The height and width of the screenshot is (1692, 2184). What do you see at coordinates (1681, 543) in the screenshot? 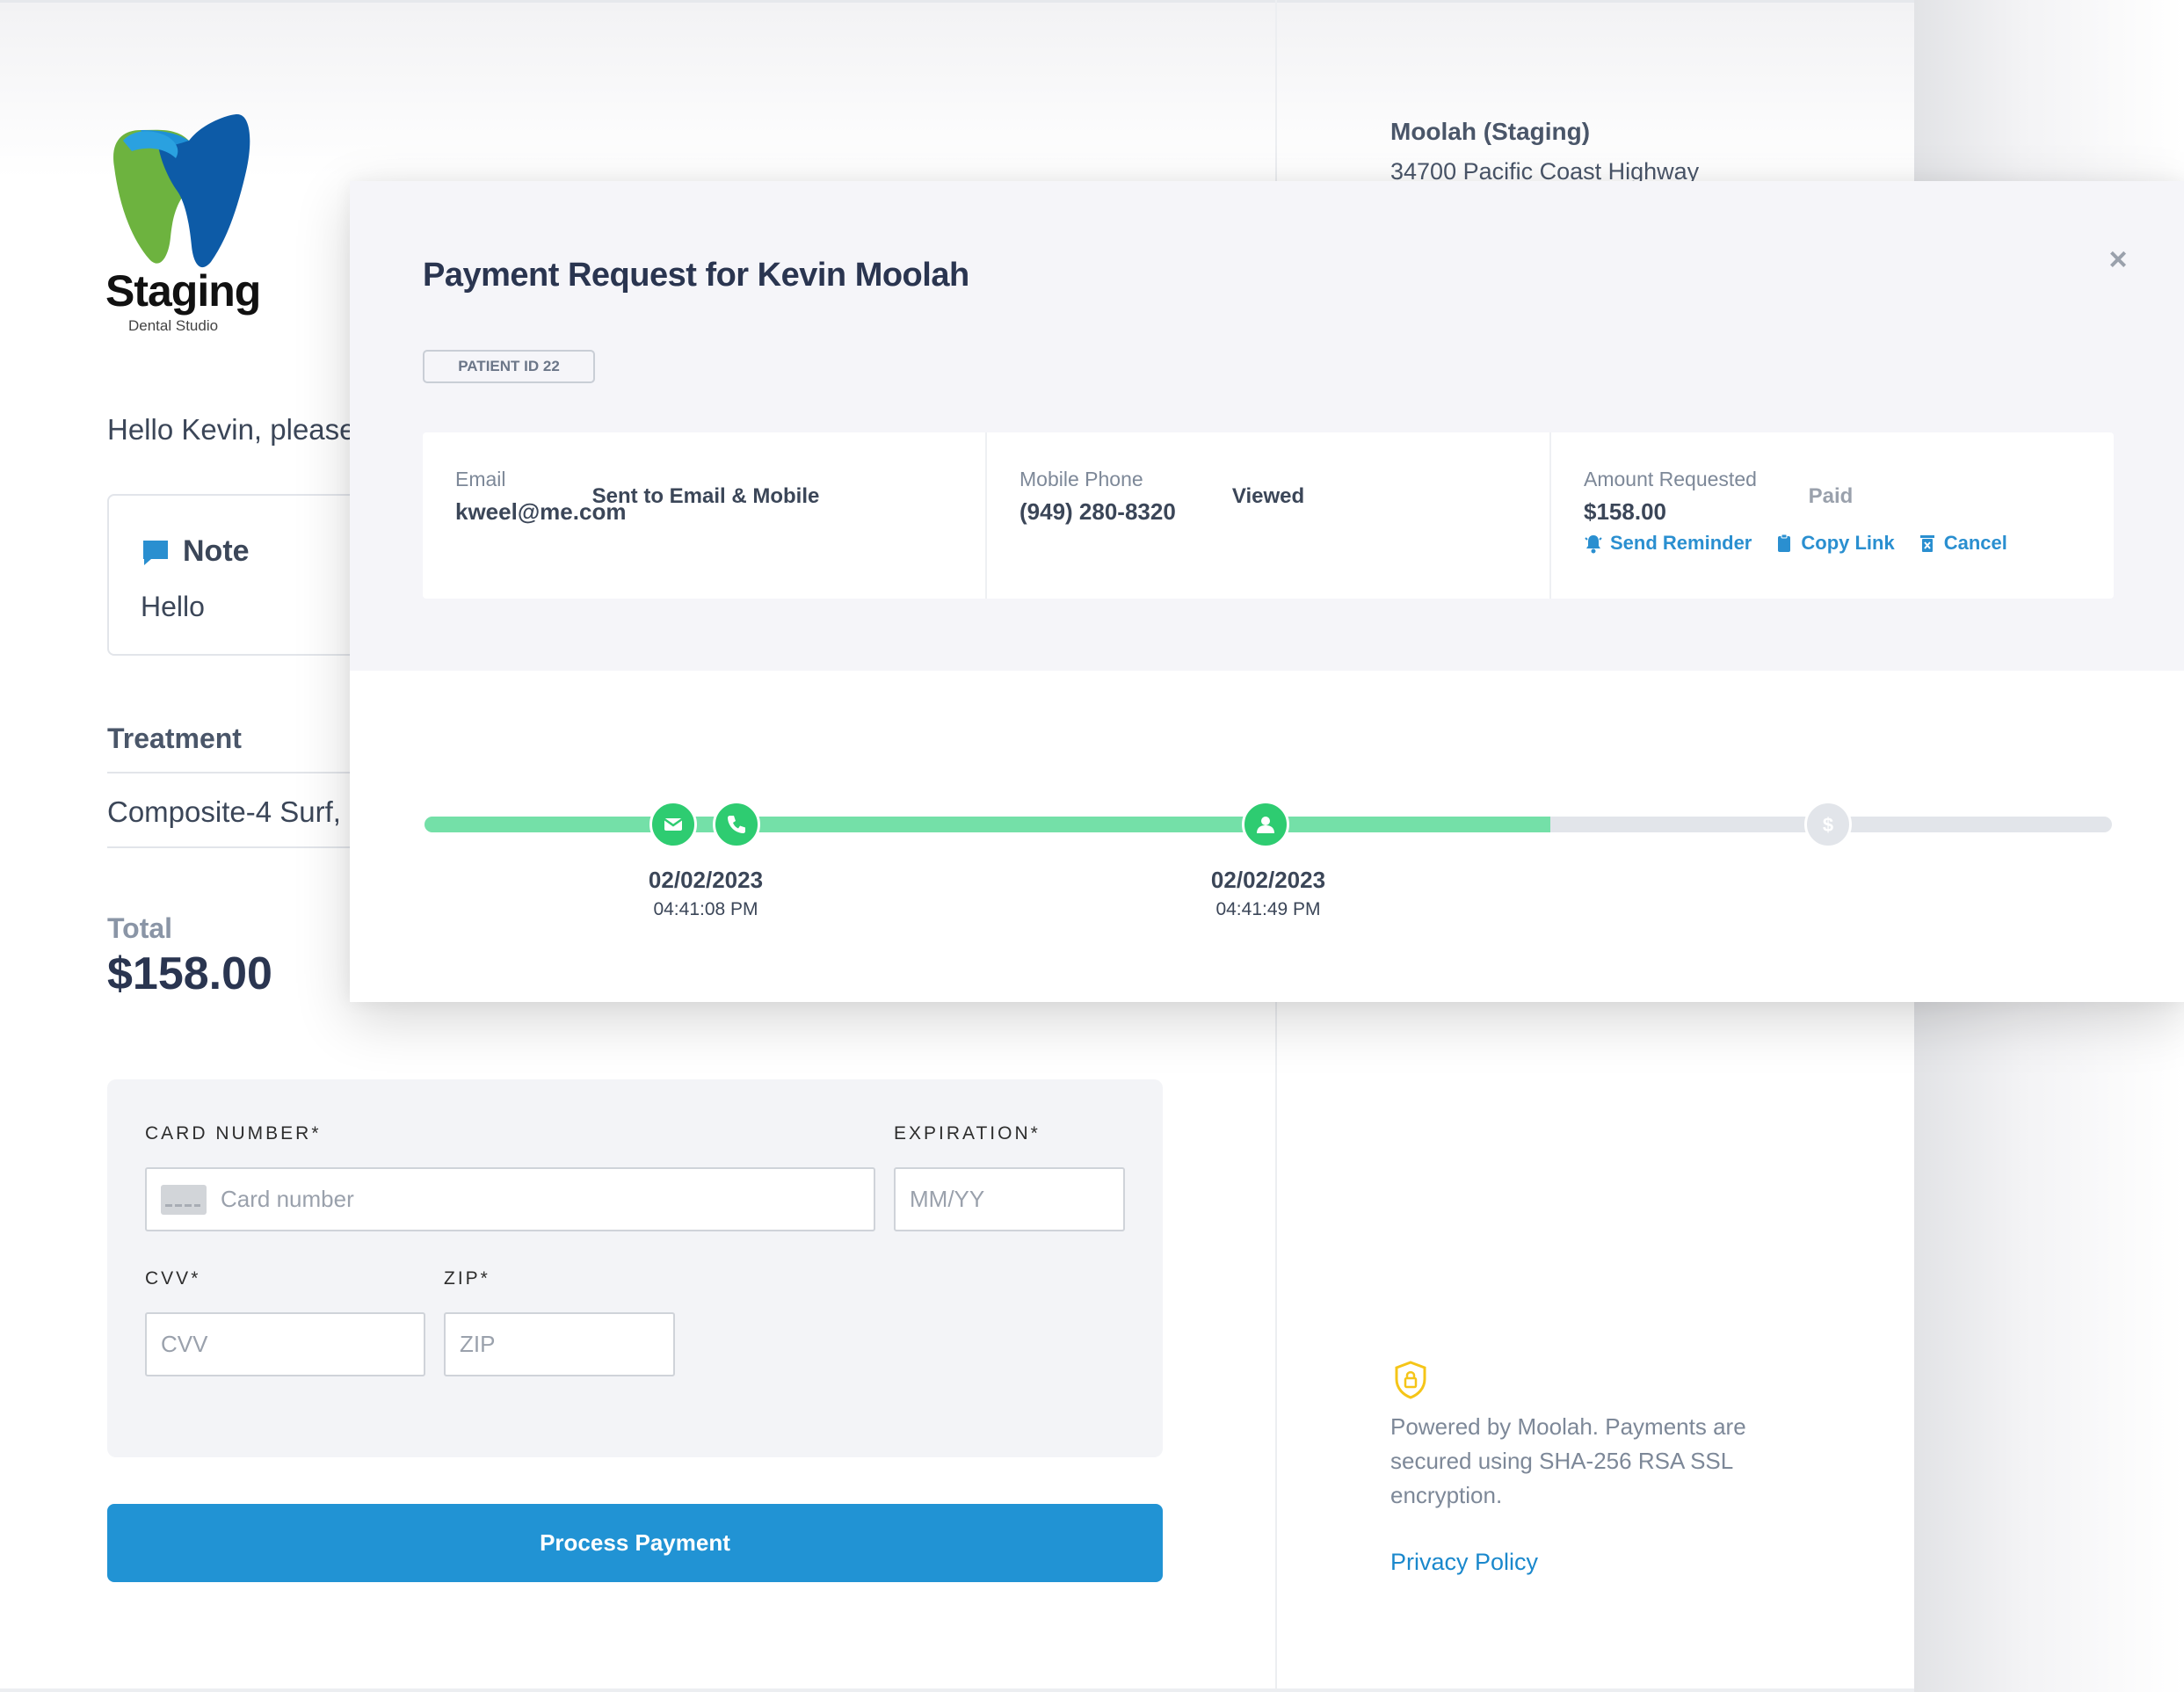
I see `send-reminder-label: Send Reminder` at bounding box center [1681, 543].